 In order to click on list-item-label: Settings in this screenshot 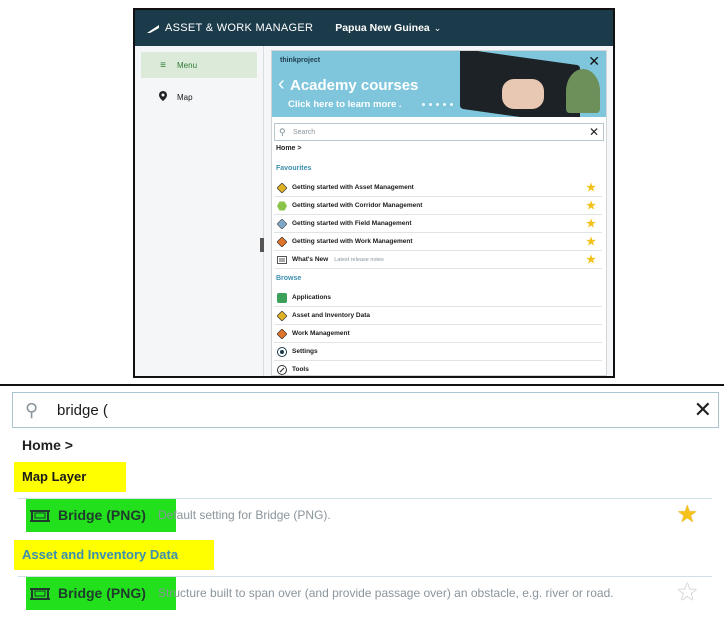, I will do `click(305, 351)`.